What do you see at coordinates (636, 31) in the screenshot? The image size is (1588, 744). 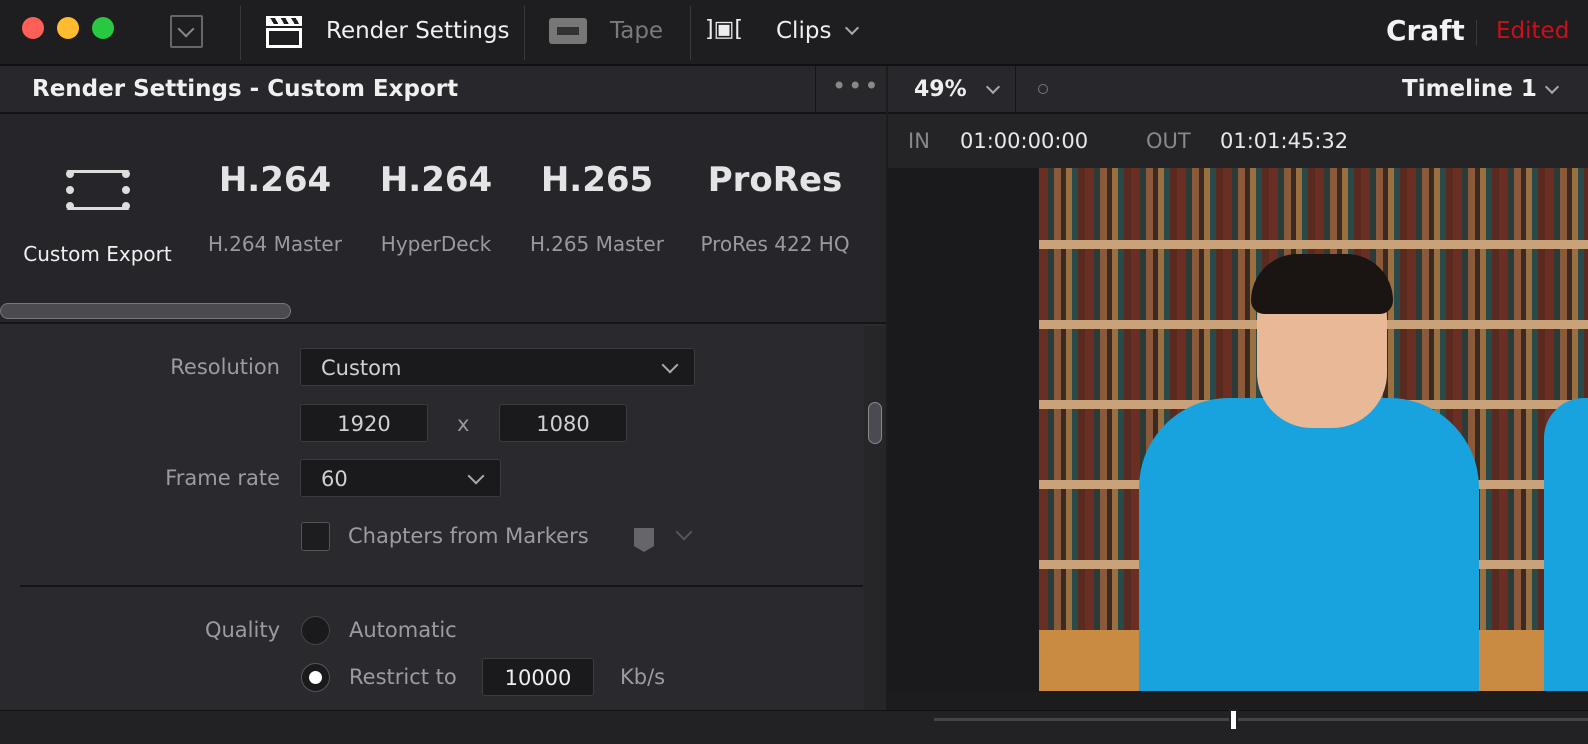 I see `tape-tab: Tape` at bounding box center [636, 31].